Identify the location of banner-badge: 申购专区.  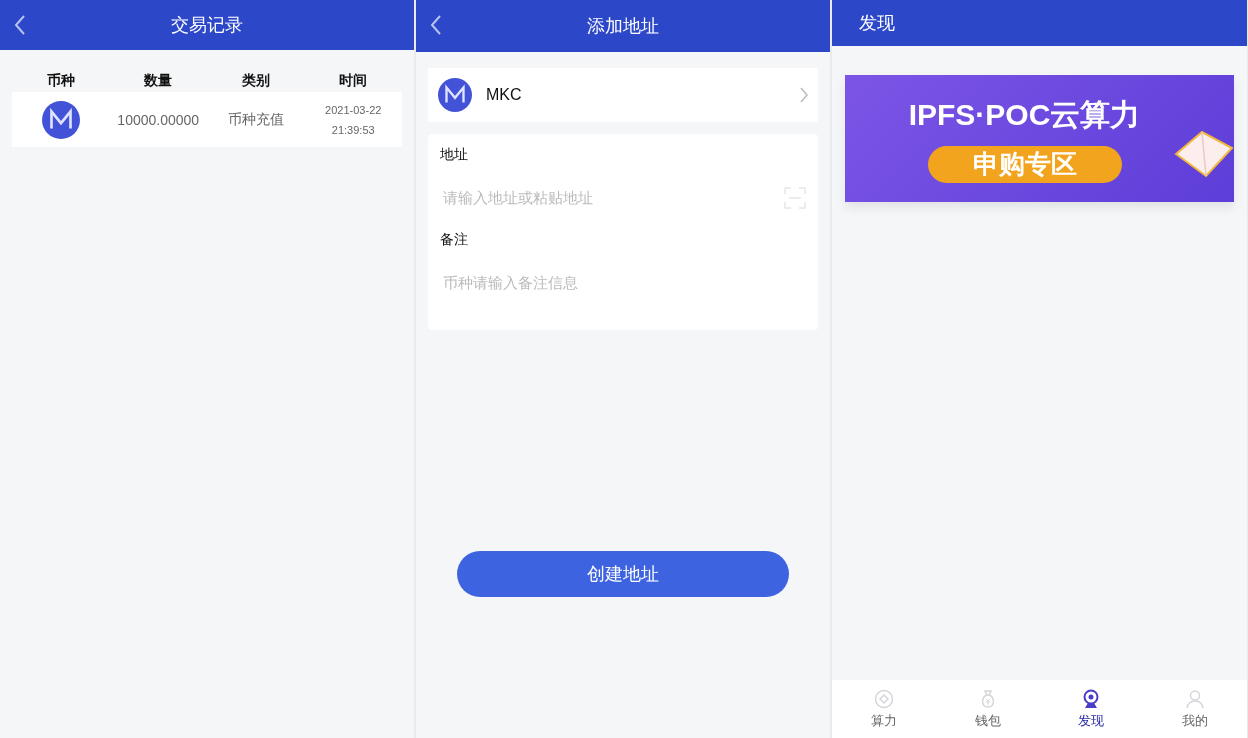
(1024, 164).